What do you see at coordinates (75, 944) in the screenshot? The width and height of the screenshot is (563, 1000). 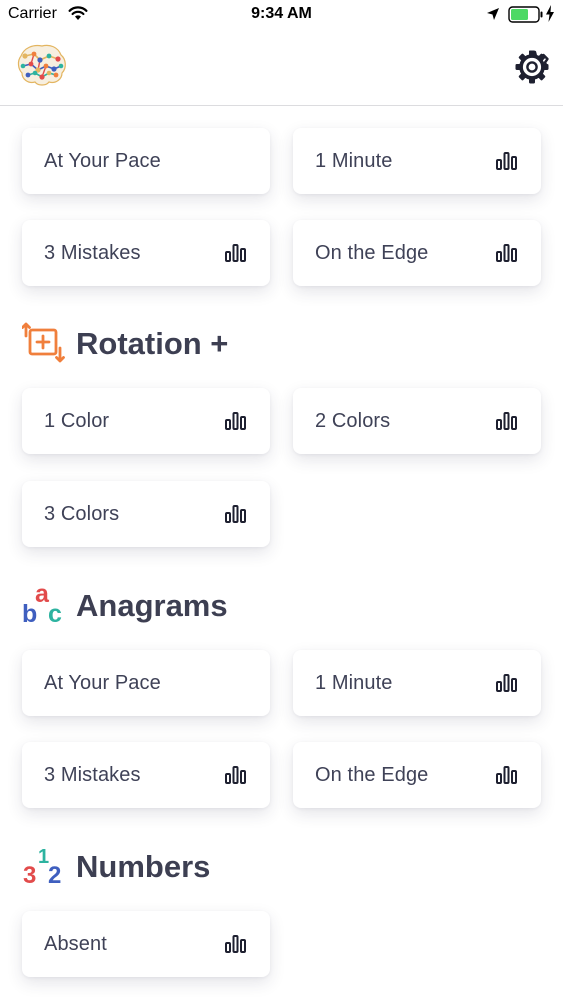 I see `mode-card-label: Absent` at bounding box center [75, 944].